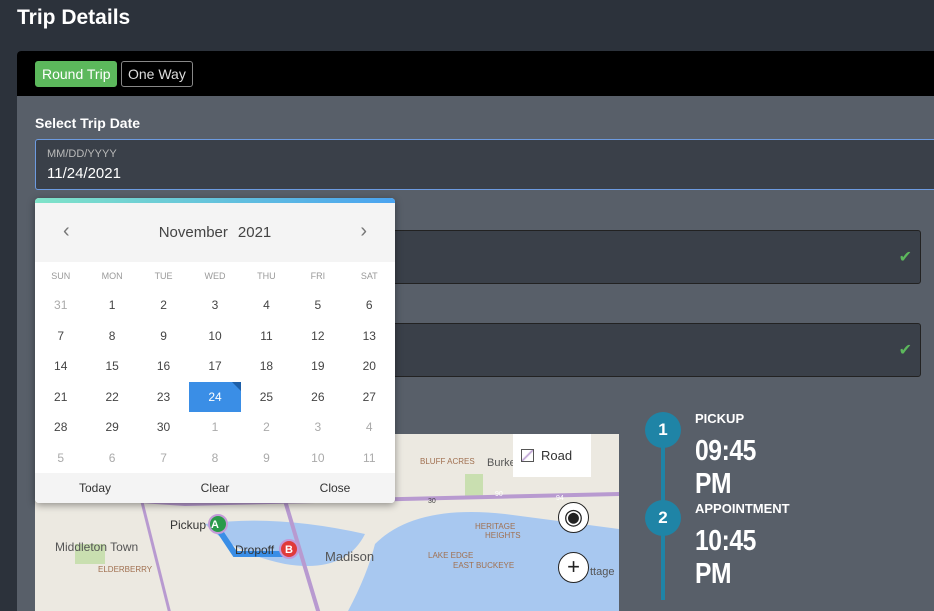 The width and height of the screenshot is (934, 611). I want to click on map-label-pickup: Pickup, so click(188, 525).